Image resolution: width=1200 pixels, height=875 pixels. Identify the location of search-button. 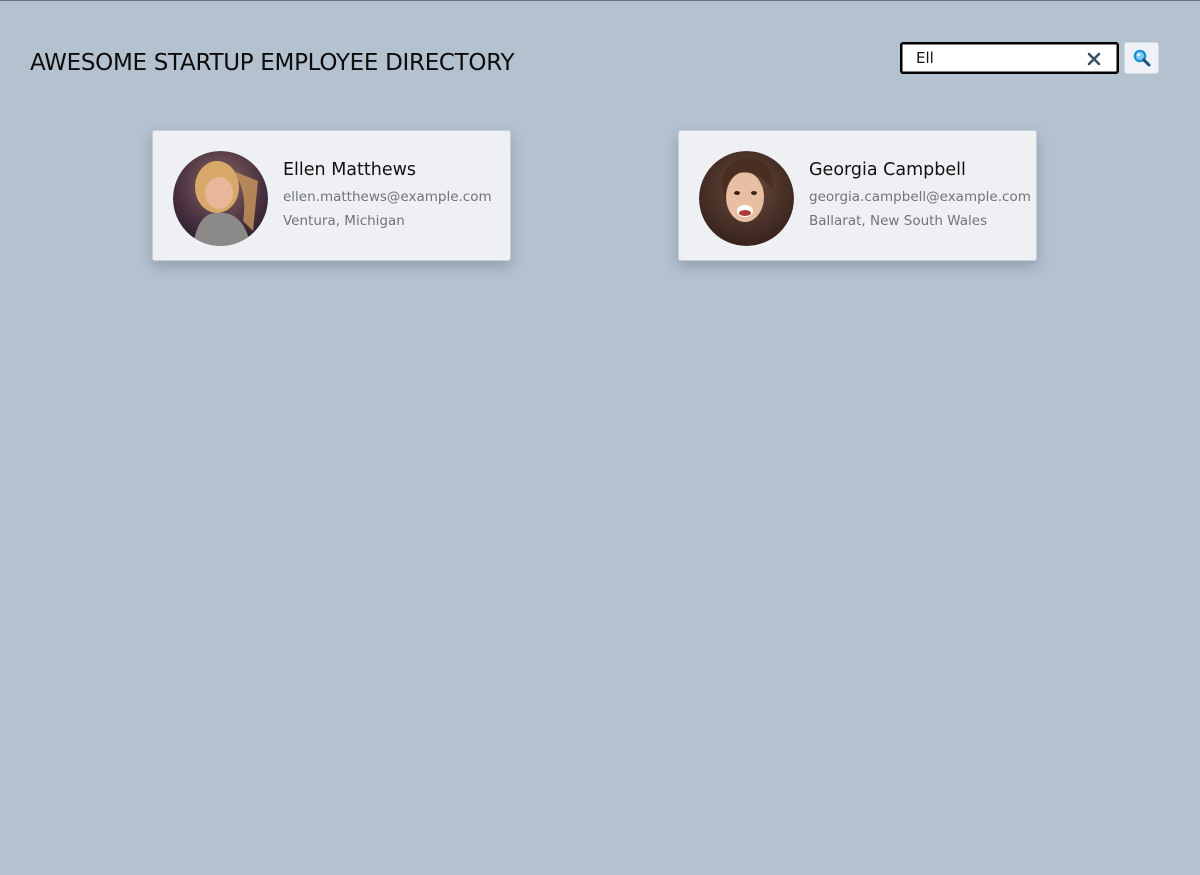
(1141, 58).